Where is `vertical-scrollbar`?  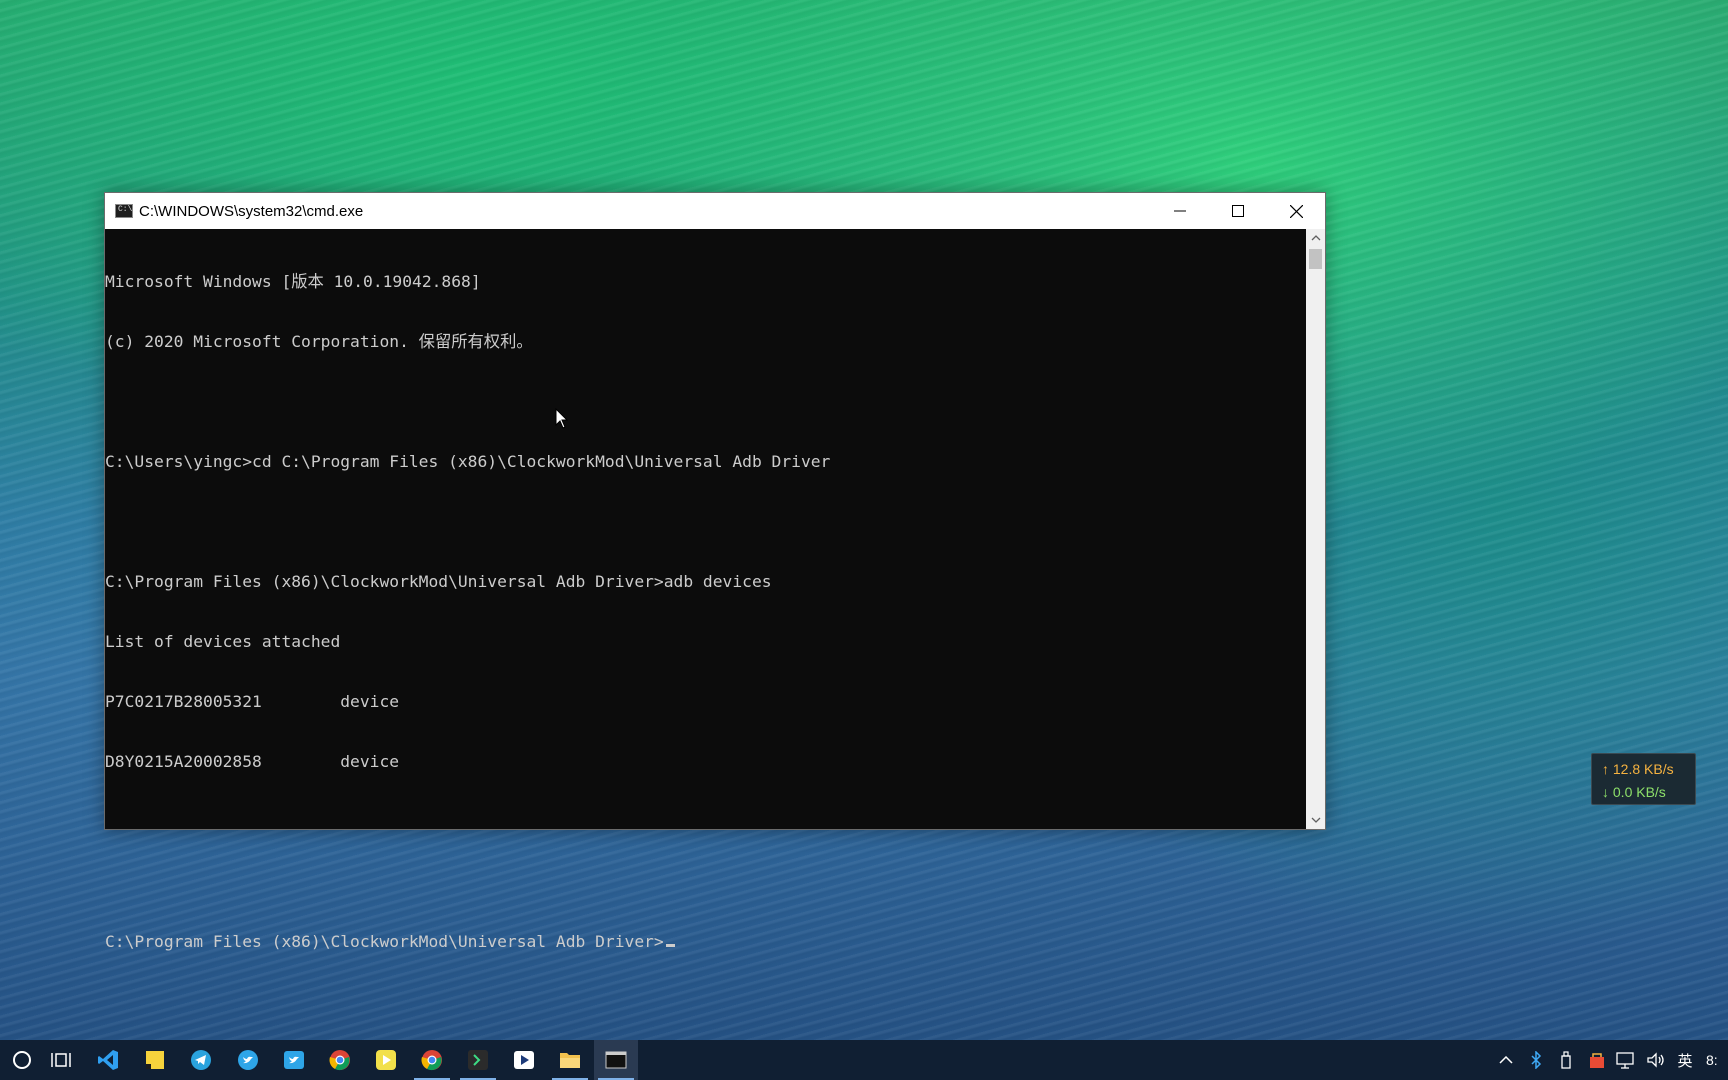
vertical-scrollbar is located at coordinates (1315, 529).